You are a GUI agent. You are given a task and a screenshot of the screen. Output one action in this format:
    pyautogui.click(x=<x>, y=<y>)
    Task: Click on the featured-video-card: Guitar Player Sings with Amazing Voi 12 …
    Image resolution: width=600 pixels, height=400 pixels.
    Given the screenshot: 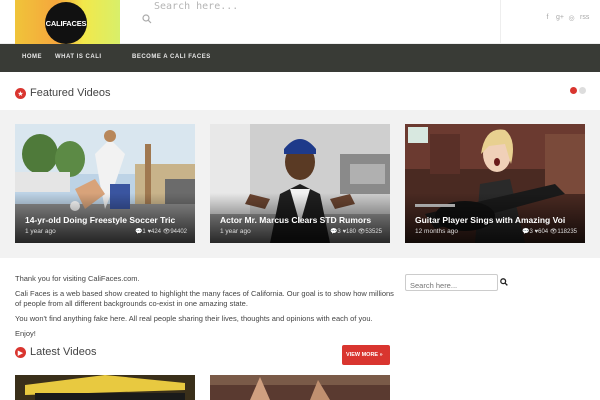 What is the action you would take?
    pyautogui.click(x=495, y=183)
    